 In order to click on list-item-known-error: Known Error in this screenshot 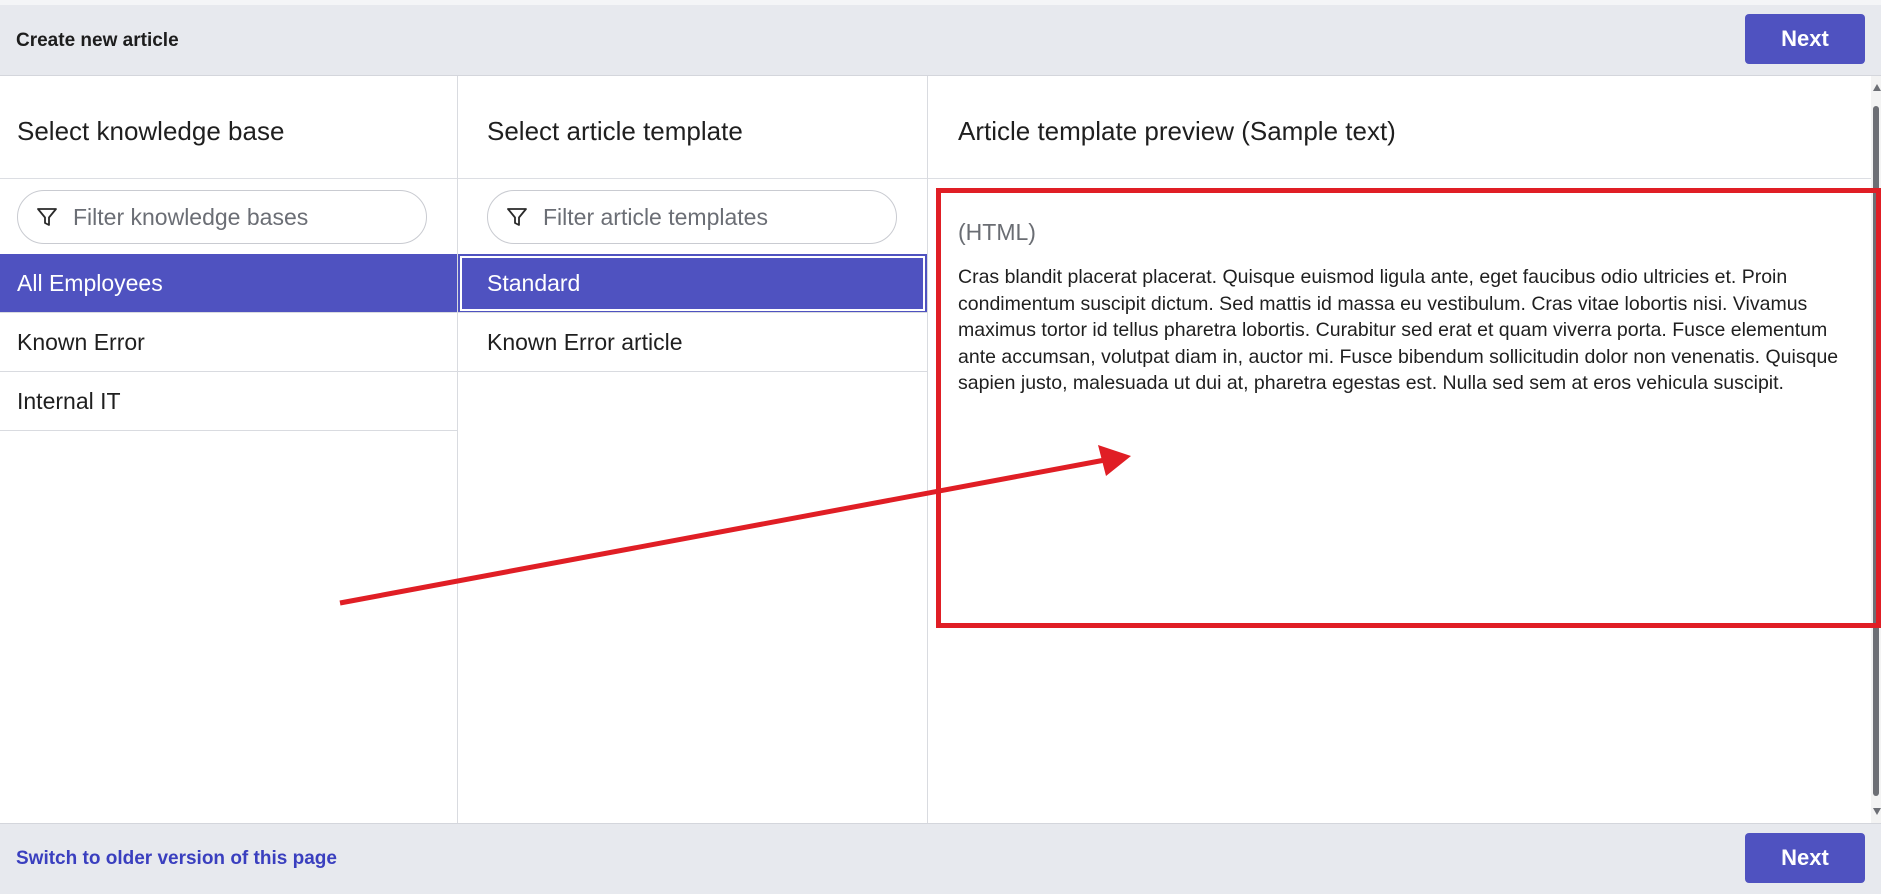, I will do `click(228, 342)`.